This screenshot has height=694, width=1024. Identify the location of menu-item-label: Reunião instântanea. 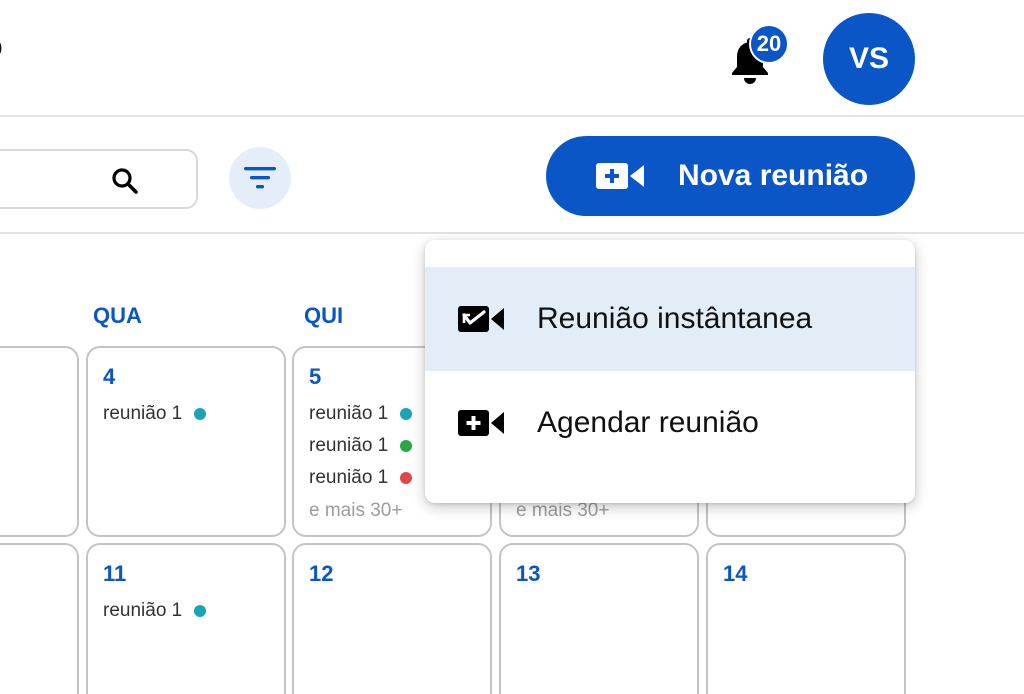
(675, 318).